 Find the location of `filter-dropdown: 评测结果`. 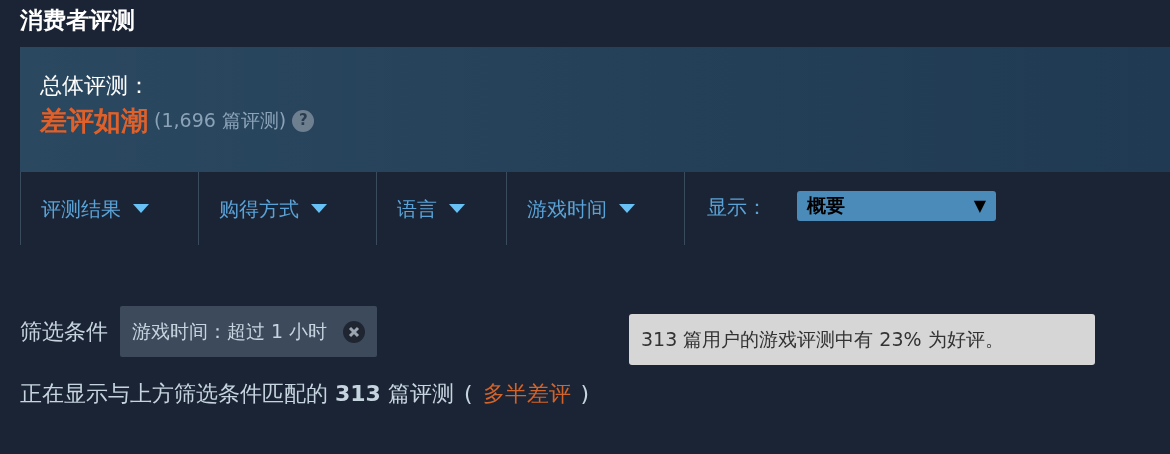

filter-dropdown: 评测结果 is located at coordinates (109, 208).